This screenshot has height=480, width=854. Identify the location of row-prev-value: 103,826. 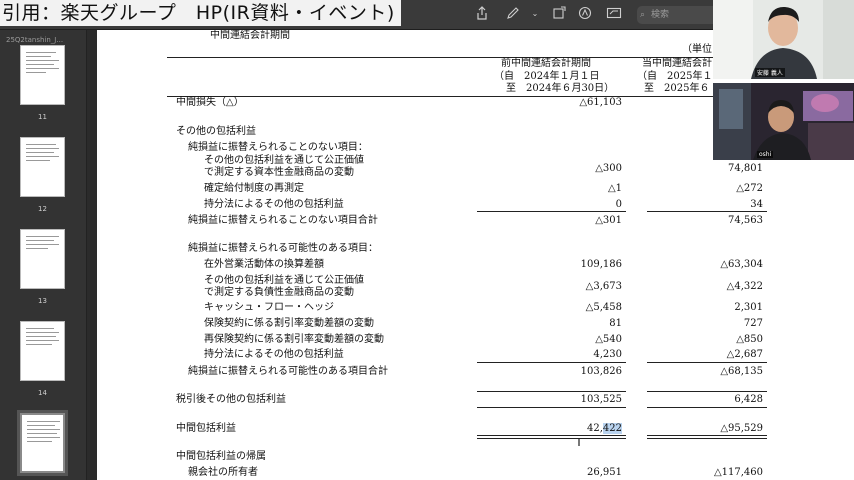
(601, 371).